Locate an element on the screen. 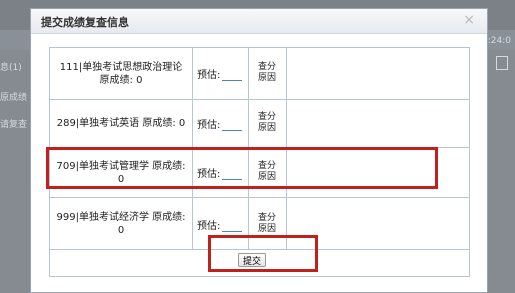 Image resolution: width=515 pixels, height=293 pixels. table-row: 999|单独考试经济学 原成绩: 0 预估: 查分原因 is located at coordinates (259, 224).